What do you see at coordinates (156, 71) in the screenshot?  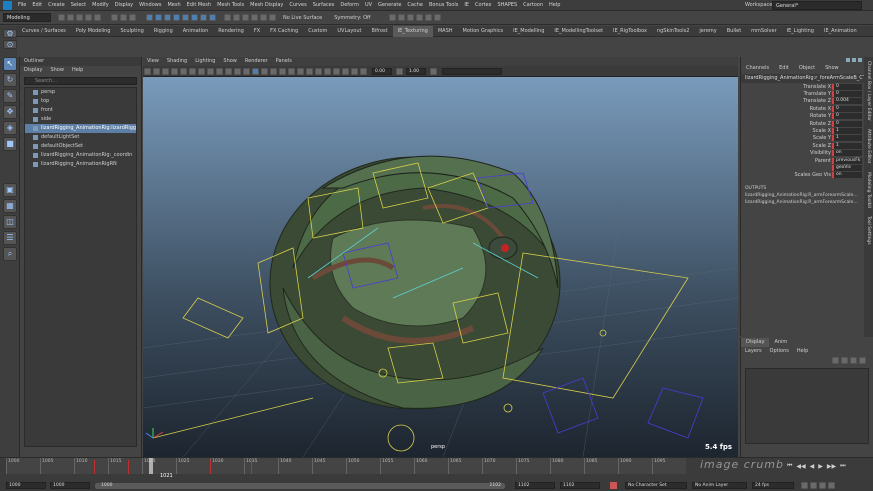 I see `camera-attributes-icon` at bounding box center [156, 71].